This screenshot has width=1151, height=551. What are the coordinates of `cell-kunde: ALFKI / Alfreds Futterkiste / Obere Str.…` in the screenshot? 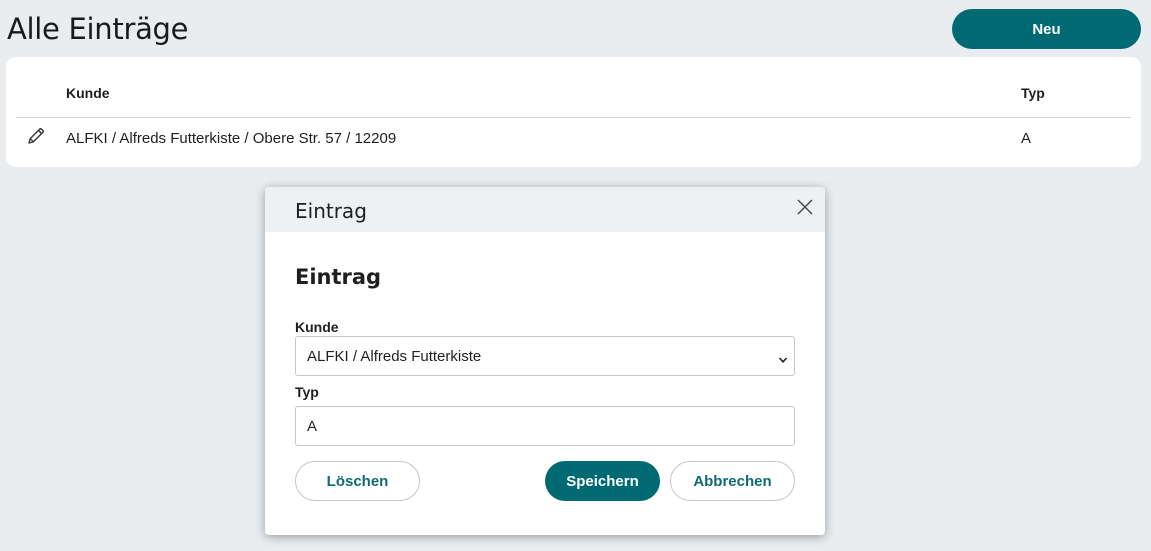 It's located at (231, 138).